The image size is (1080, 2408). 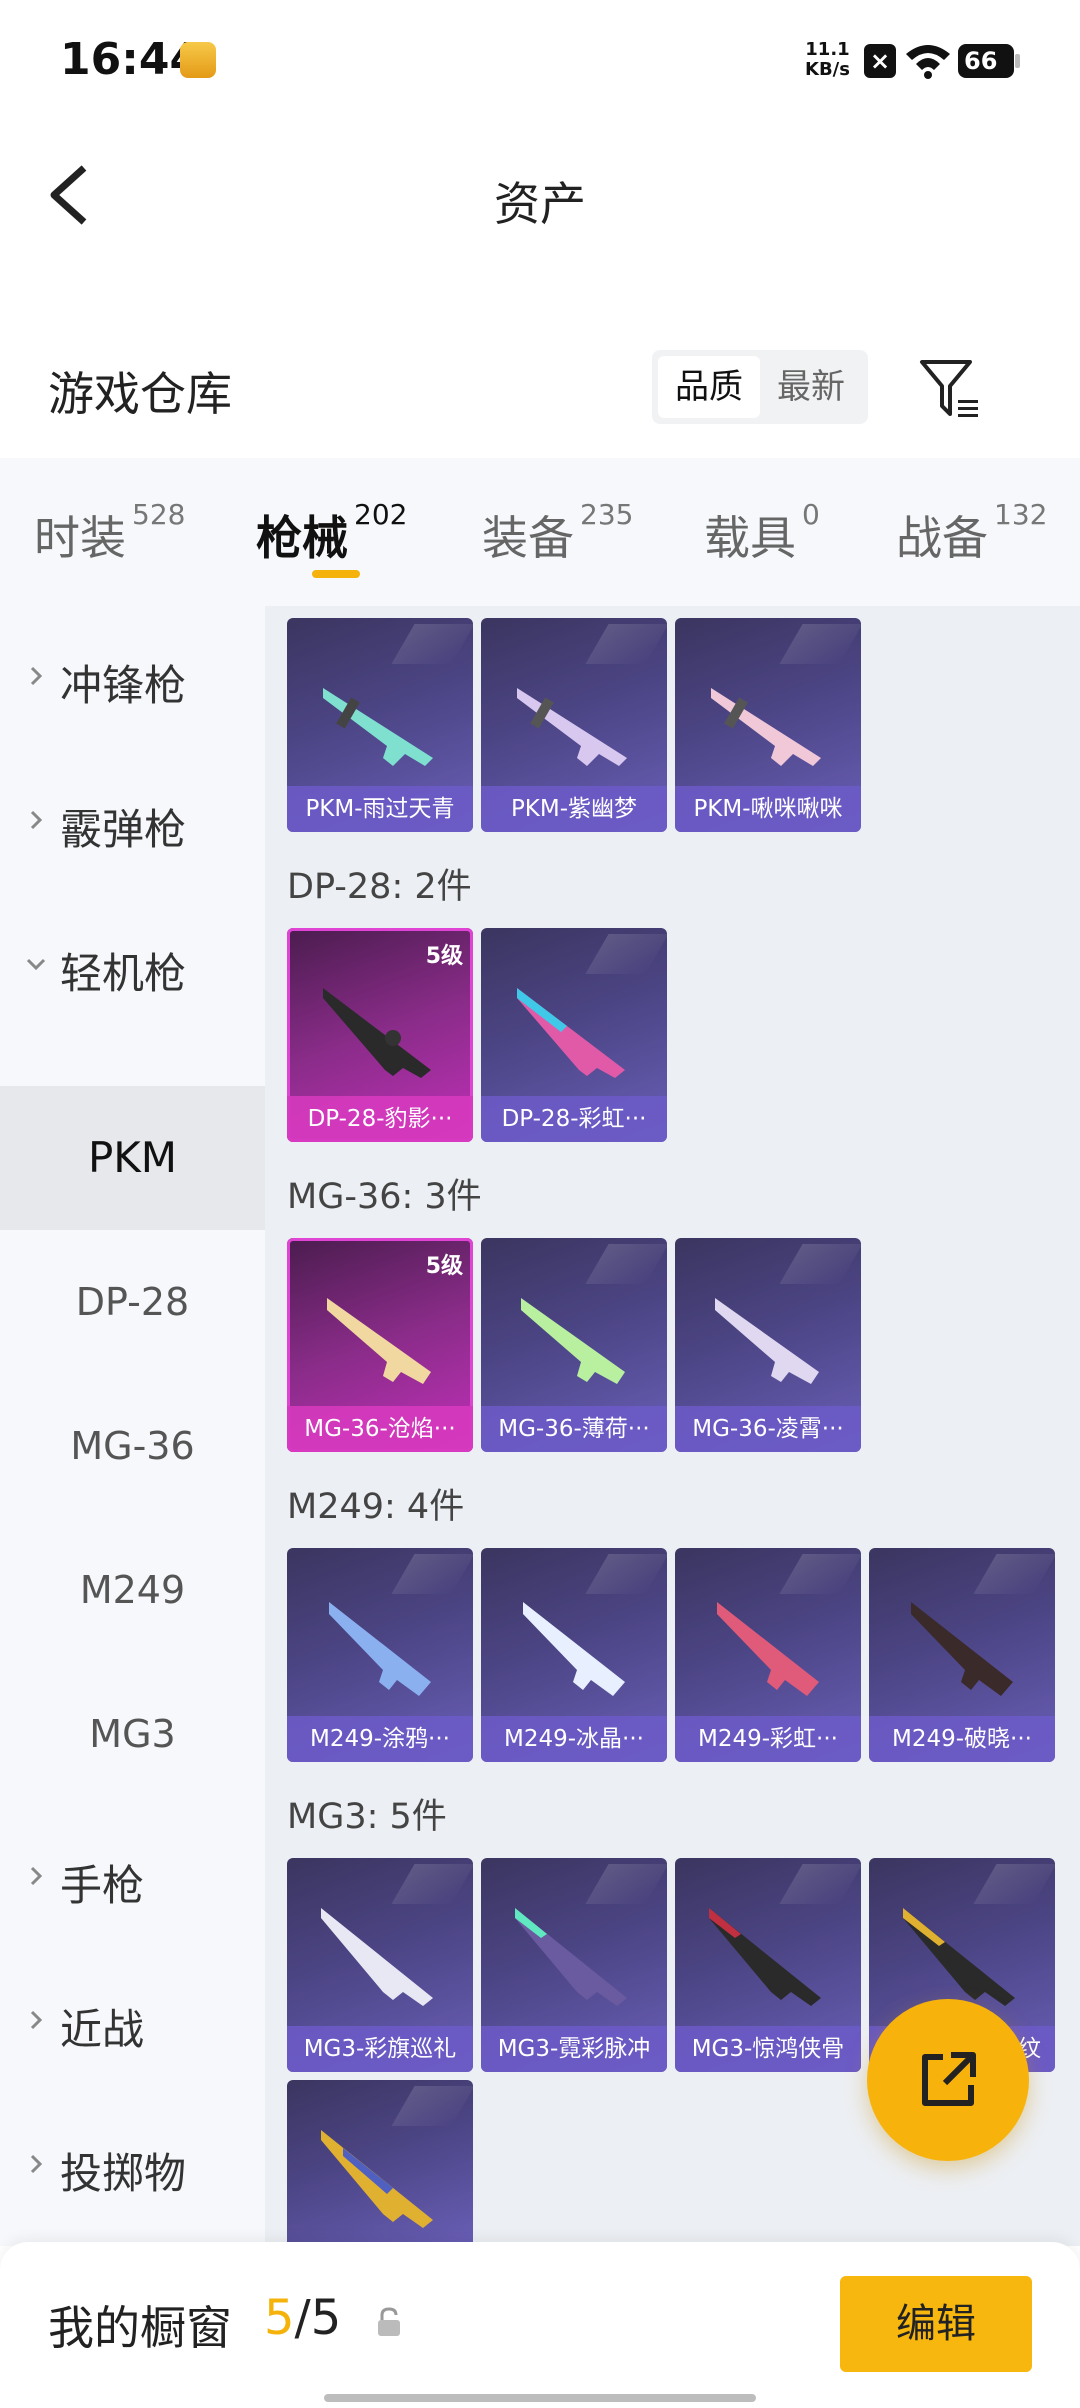 I want to click on weapon-card: MG-36-薄荷···, so click(x=574, y=1345).